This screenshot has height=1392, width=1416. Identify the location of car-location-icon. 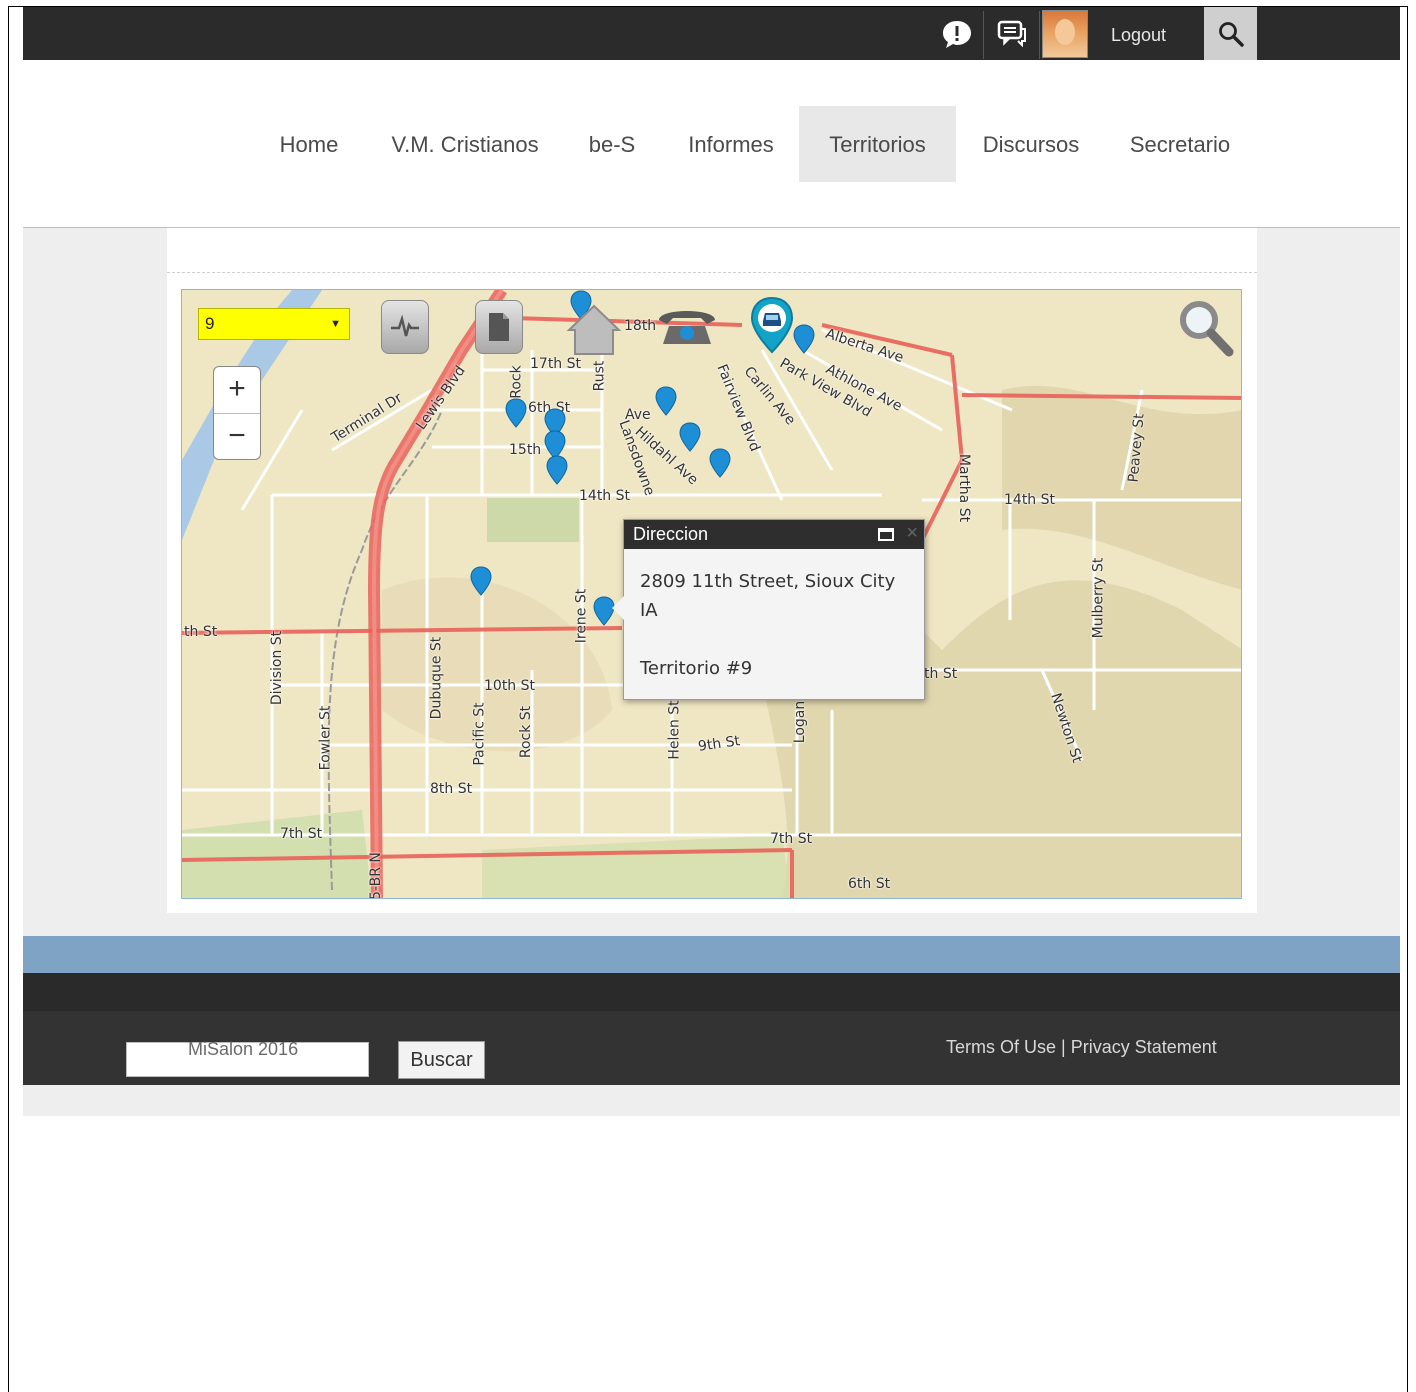
(772, 325).